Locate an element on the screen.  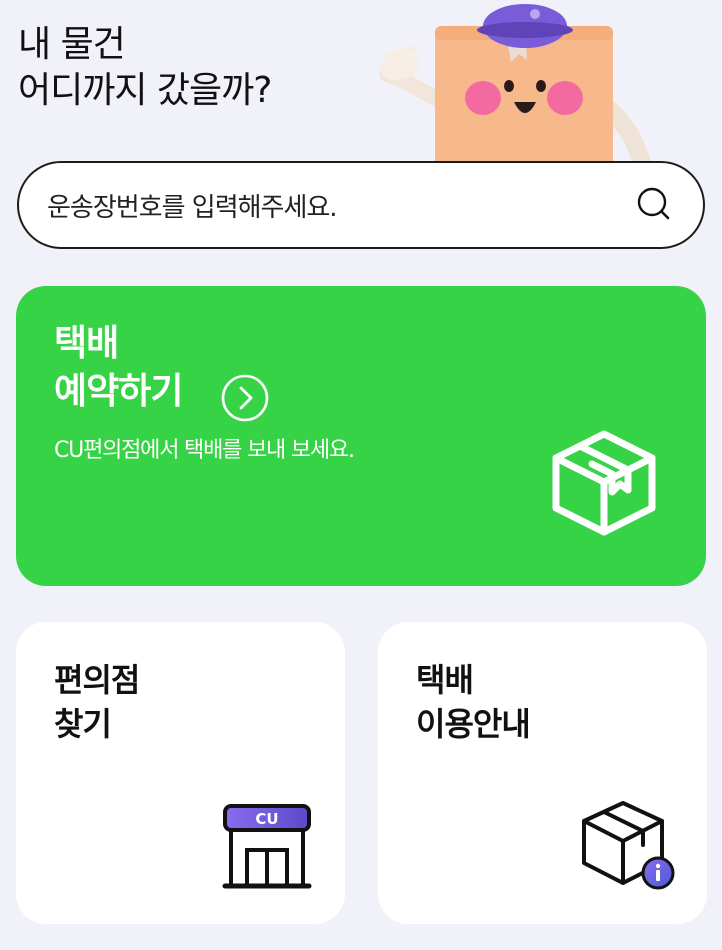
reservation-title-line2: 예약하기 is located at coordinates (118, 391).